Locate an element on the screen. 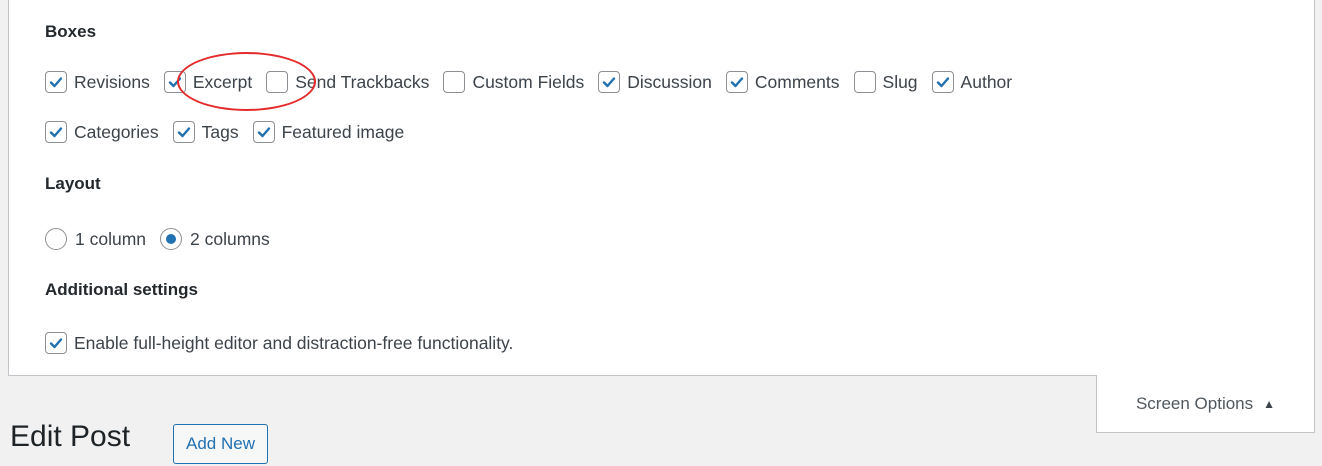  box-option-featured-image: Featured image is located at coordinates (328, 132).